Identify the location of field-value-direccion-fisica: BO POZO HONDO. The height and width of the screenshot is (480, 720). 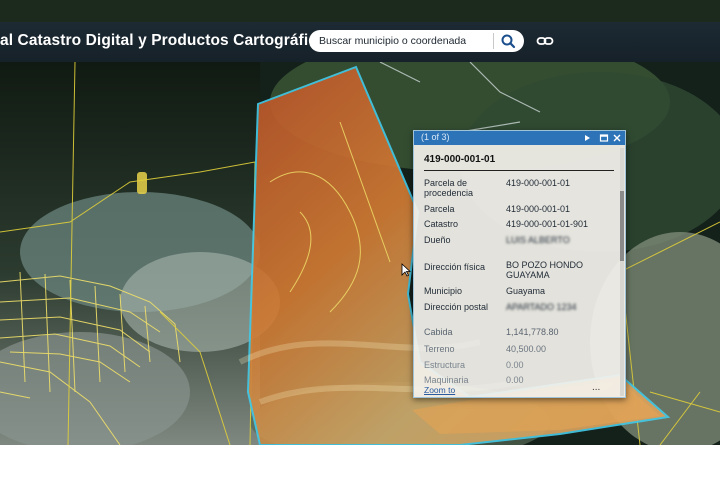
(545, 265).